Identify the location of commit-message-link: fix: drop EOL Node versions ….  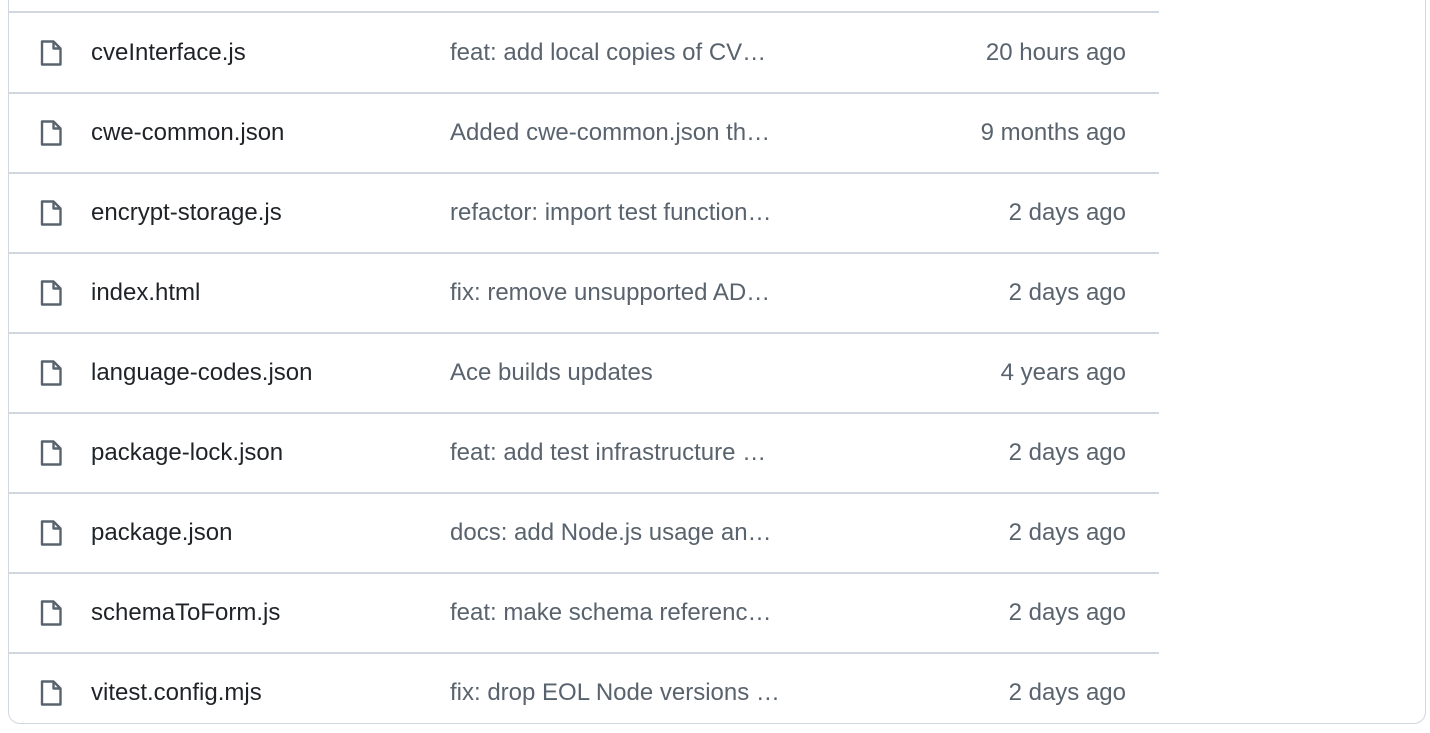
(640, 693).